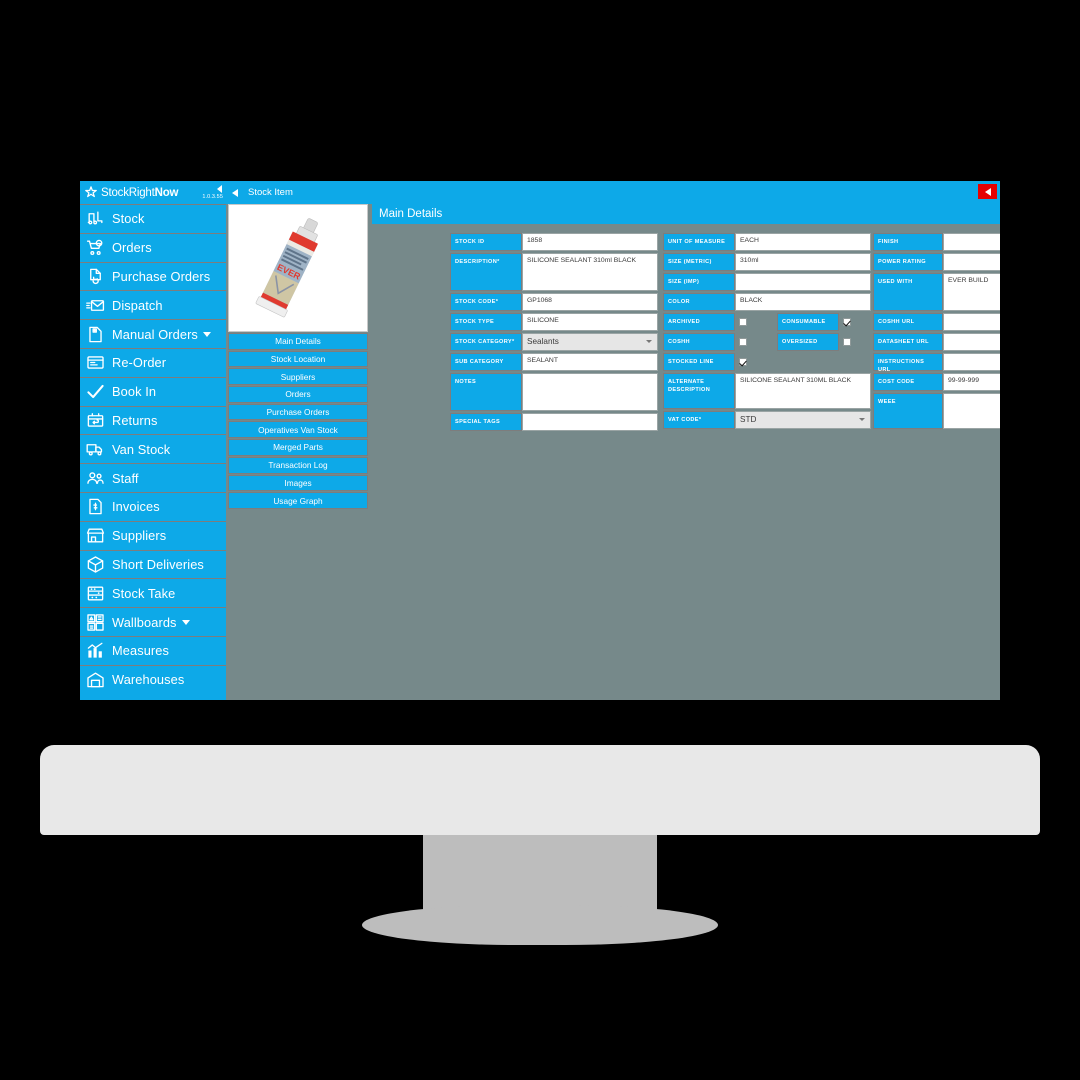  I want to click on field-input-used-with: EVER BUILD, so click(971, 292).